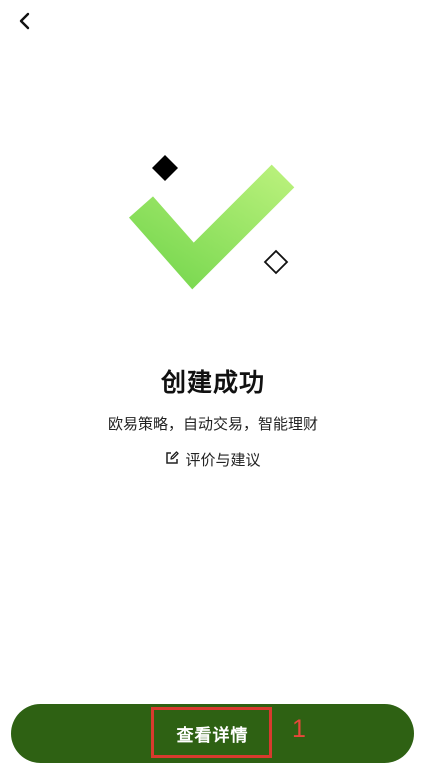 This screenshot has height=774, width=426. What do you see at coordinates (172, 459) in the screenshot?
I see `edit-icon` at bounding box center [172, 459].